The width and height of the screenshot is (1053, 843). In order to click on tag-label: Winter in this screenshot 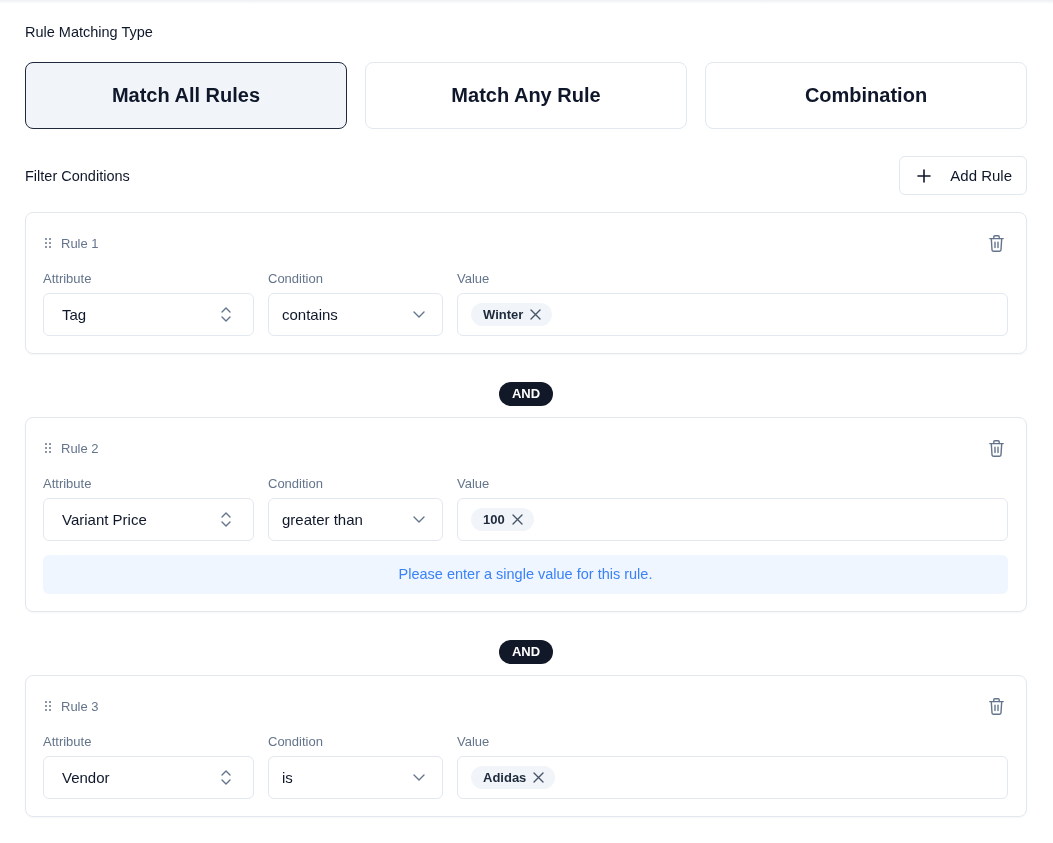, I will do `click(503, 314)`.